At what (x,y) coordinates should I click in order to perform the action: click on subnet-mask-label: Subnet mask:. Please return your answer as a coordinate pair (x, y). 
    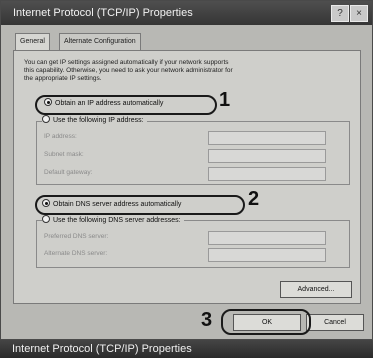
    Looking at the image, I should click on (64, 154).